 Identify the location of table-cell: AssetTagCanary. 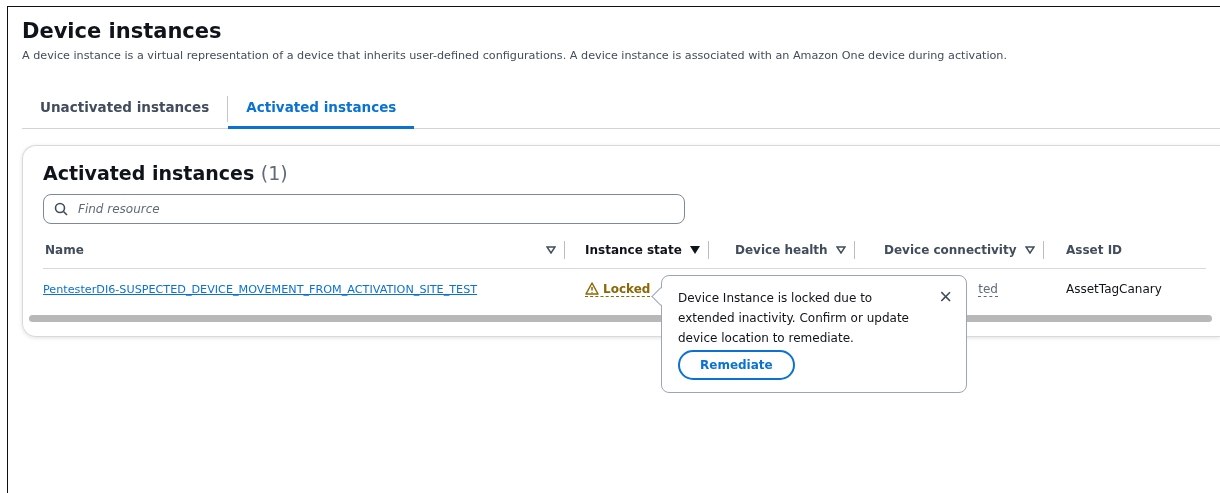
(1114, 289).